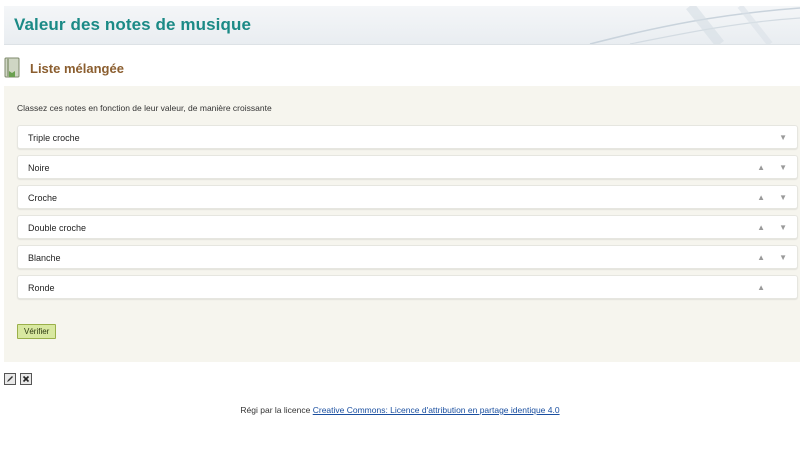  Describe the element at coordinates (694, 25) in the screenshot. I see `header-decoration` at that location.